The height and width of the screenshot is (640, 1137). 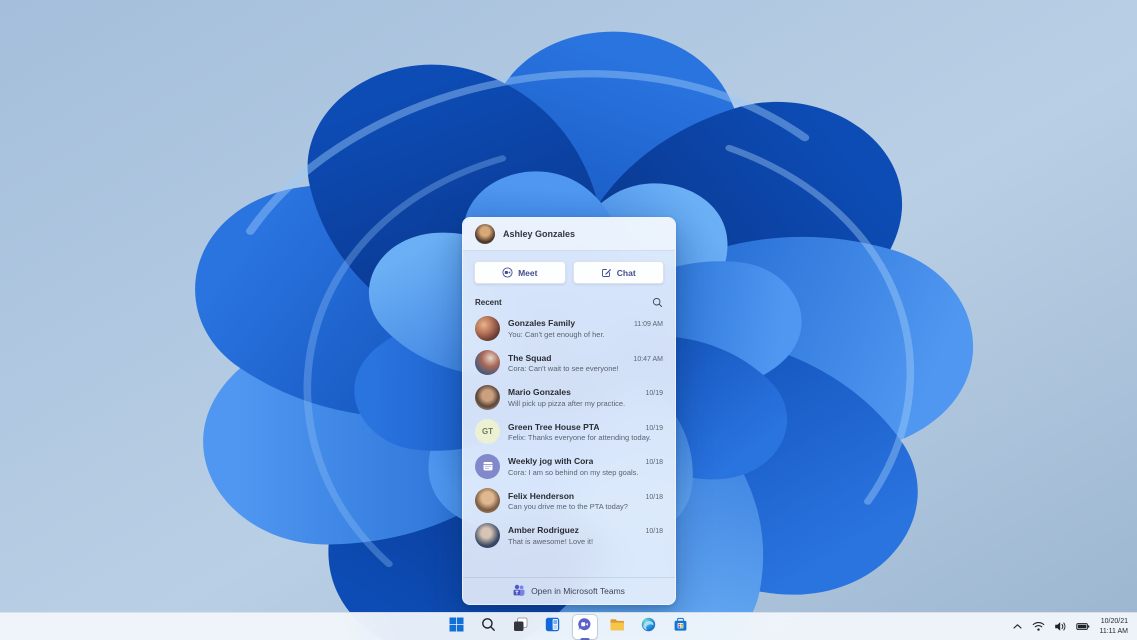 I want to click on chevron-up-icon, so click(x=1017, y=626).